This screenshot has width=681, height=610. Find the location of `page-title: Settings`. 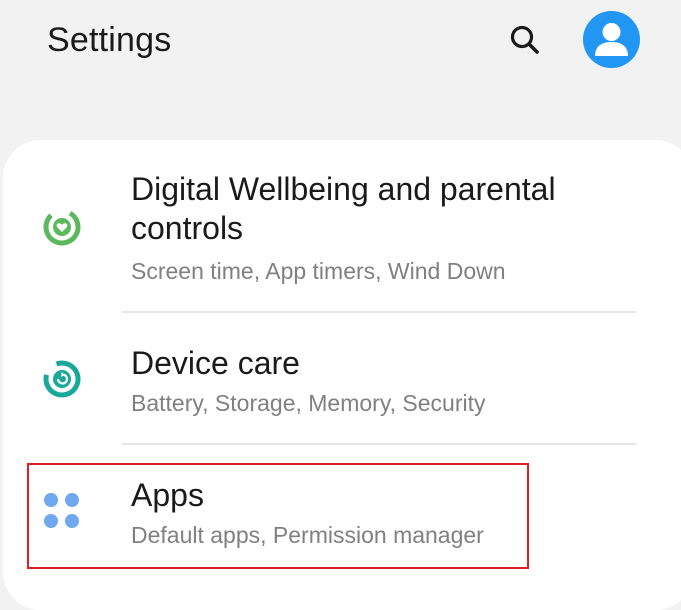

page-title: Settings is located at coordinates (109, 40).